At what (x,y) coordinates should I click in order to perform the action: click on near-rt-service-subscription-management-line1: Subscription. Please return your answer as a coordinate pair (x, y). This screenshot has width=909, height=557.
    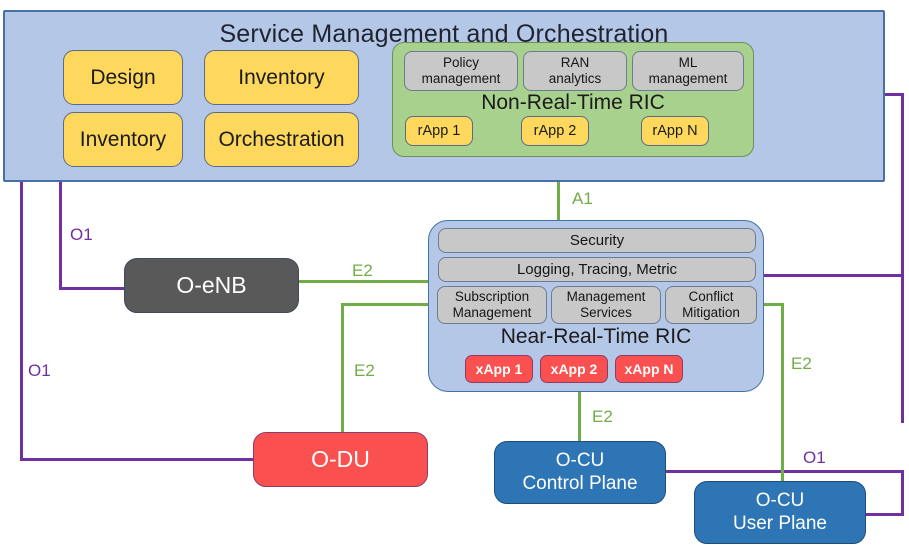
    Looking at the image, I should click on (492, 297).